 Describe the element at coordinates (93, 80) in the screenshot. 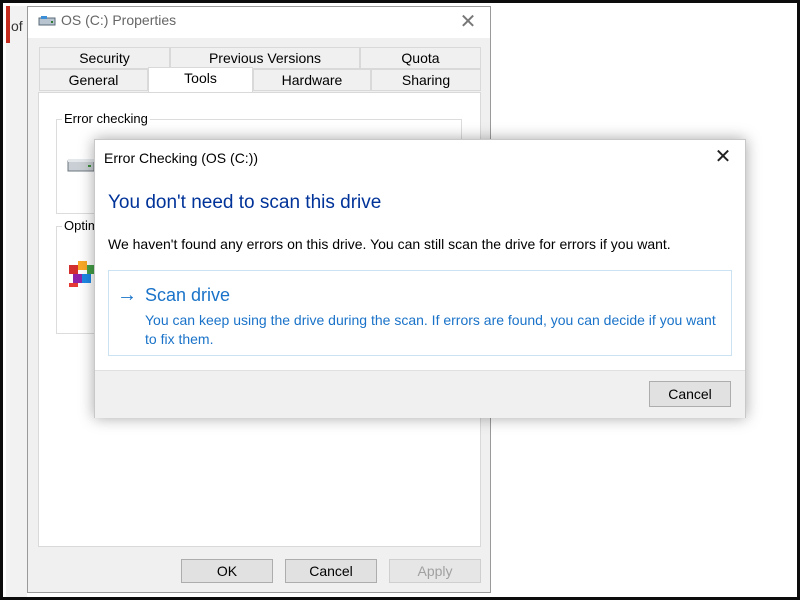

I see `tab-general: General` at that location.